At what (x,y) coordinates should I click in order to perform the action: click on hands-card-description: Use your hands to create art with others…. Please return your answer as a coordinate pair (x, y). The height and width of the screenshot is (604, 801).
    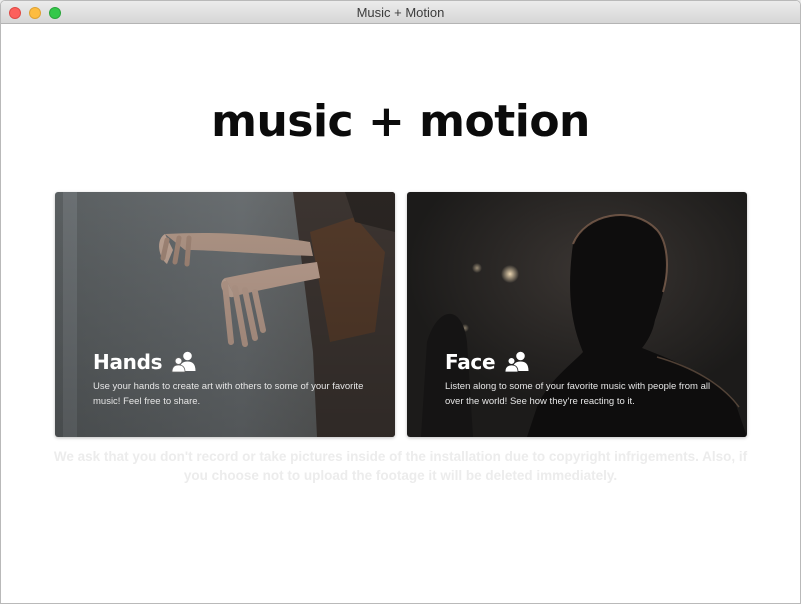
    Looking at the image, I should click on (228, 394).